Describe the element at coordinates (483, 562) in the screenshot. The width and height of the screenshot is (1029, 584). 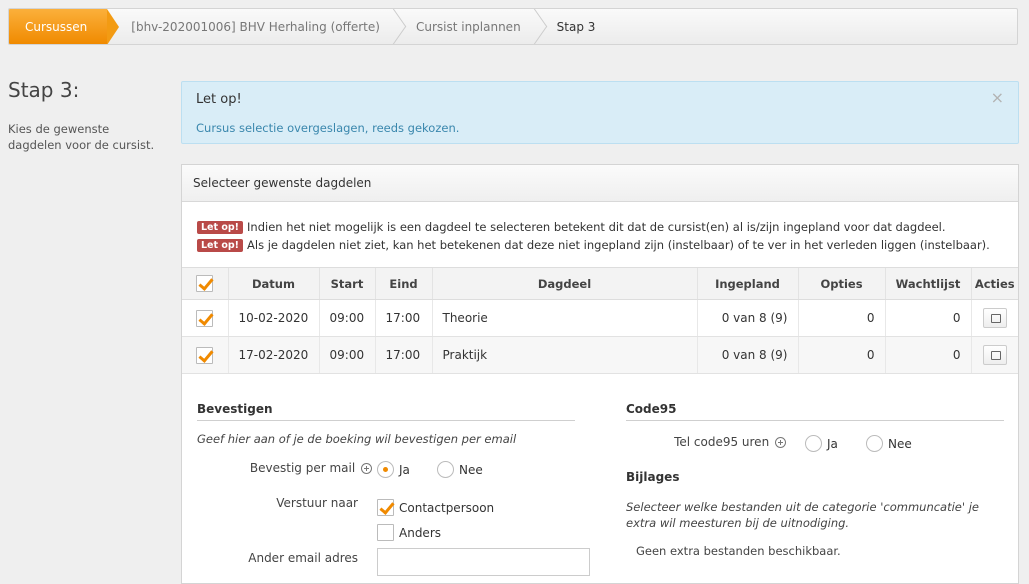
I see `ander-email-field` at that location.